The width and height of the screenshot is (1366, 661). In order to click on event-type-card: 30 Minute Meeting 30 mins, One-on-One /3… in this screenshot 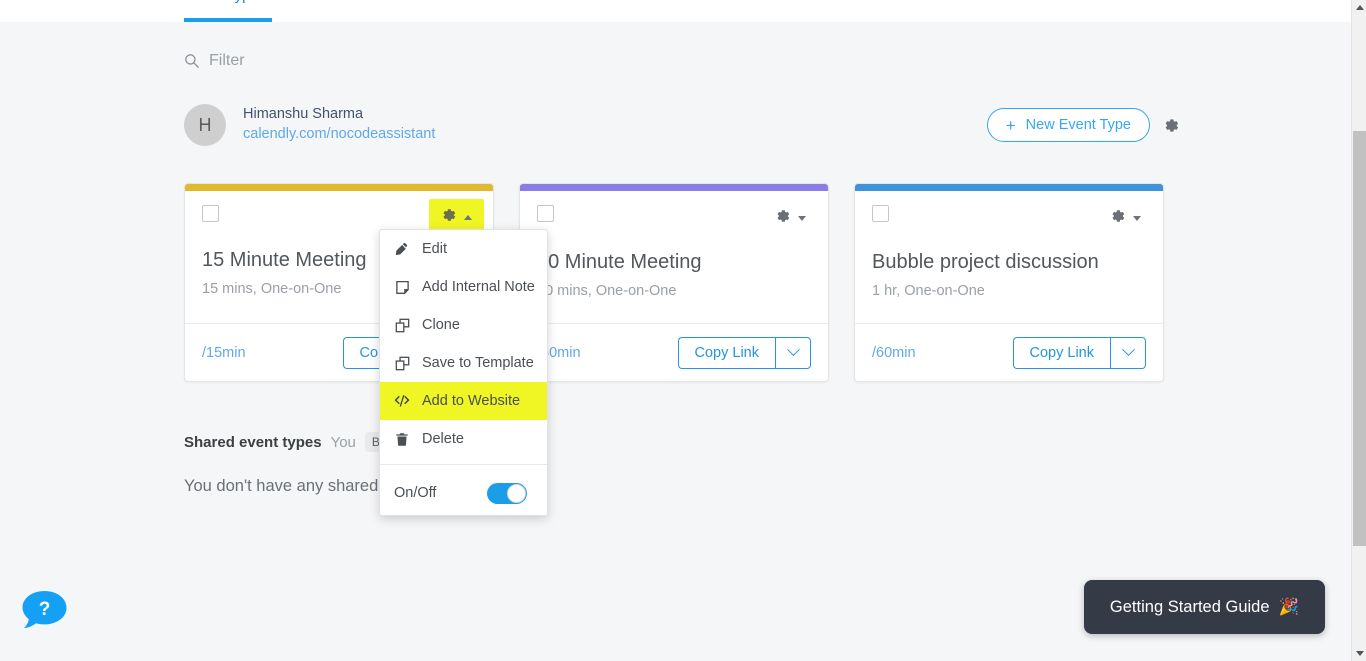, I will do `click(674, 282)`.